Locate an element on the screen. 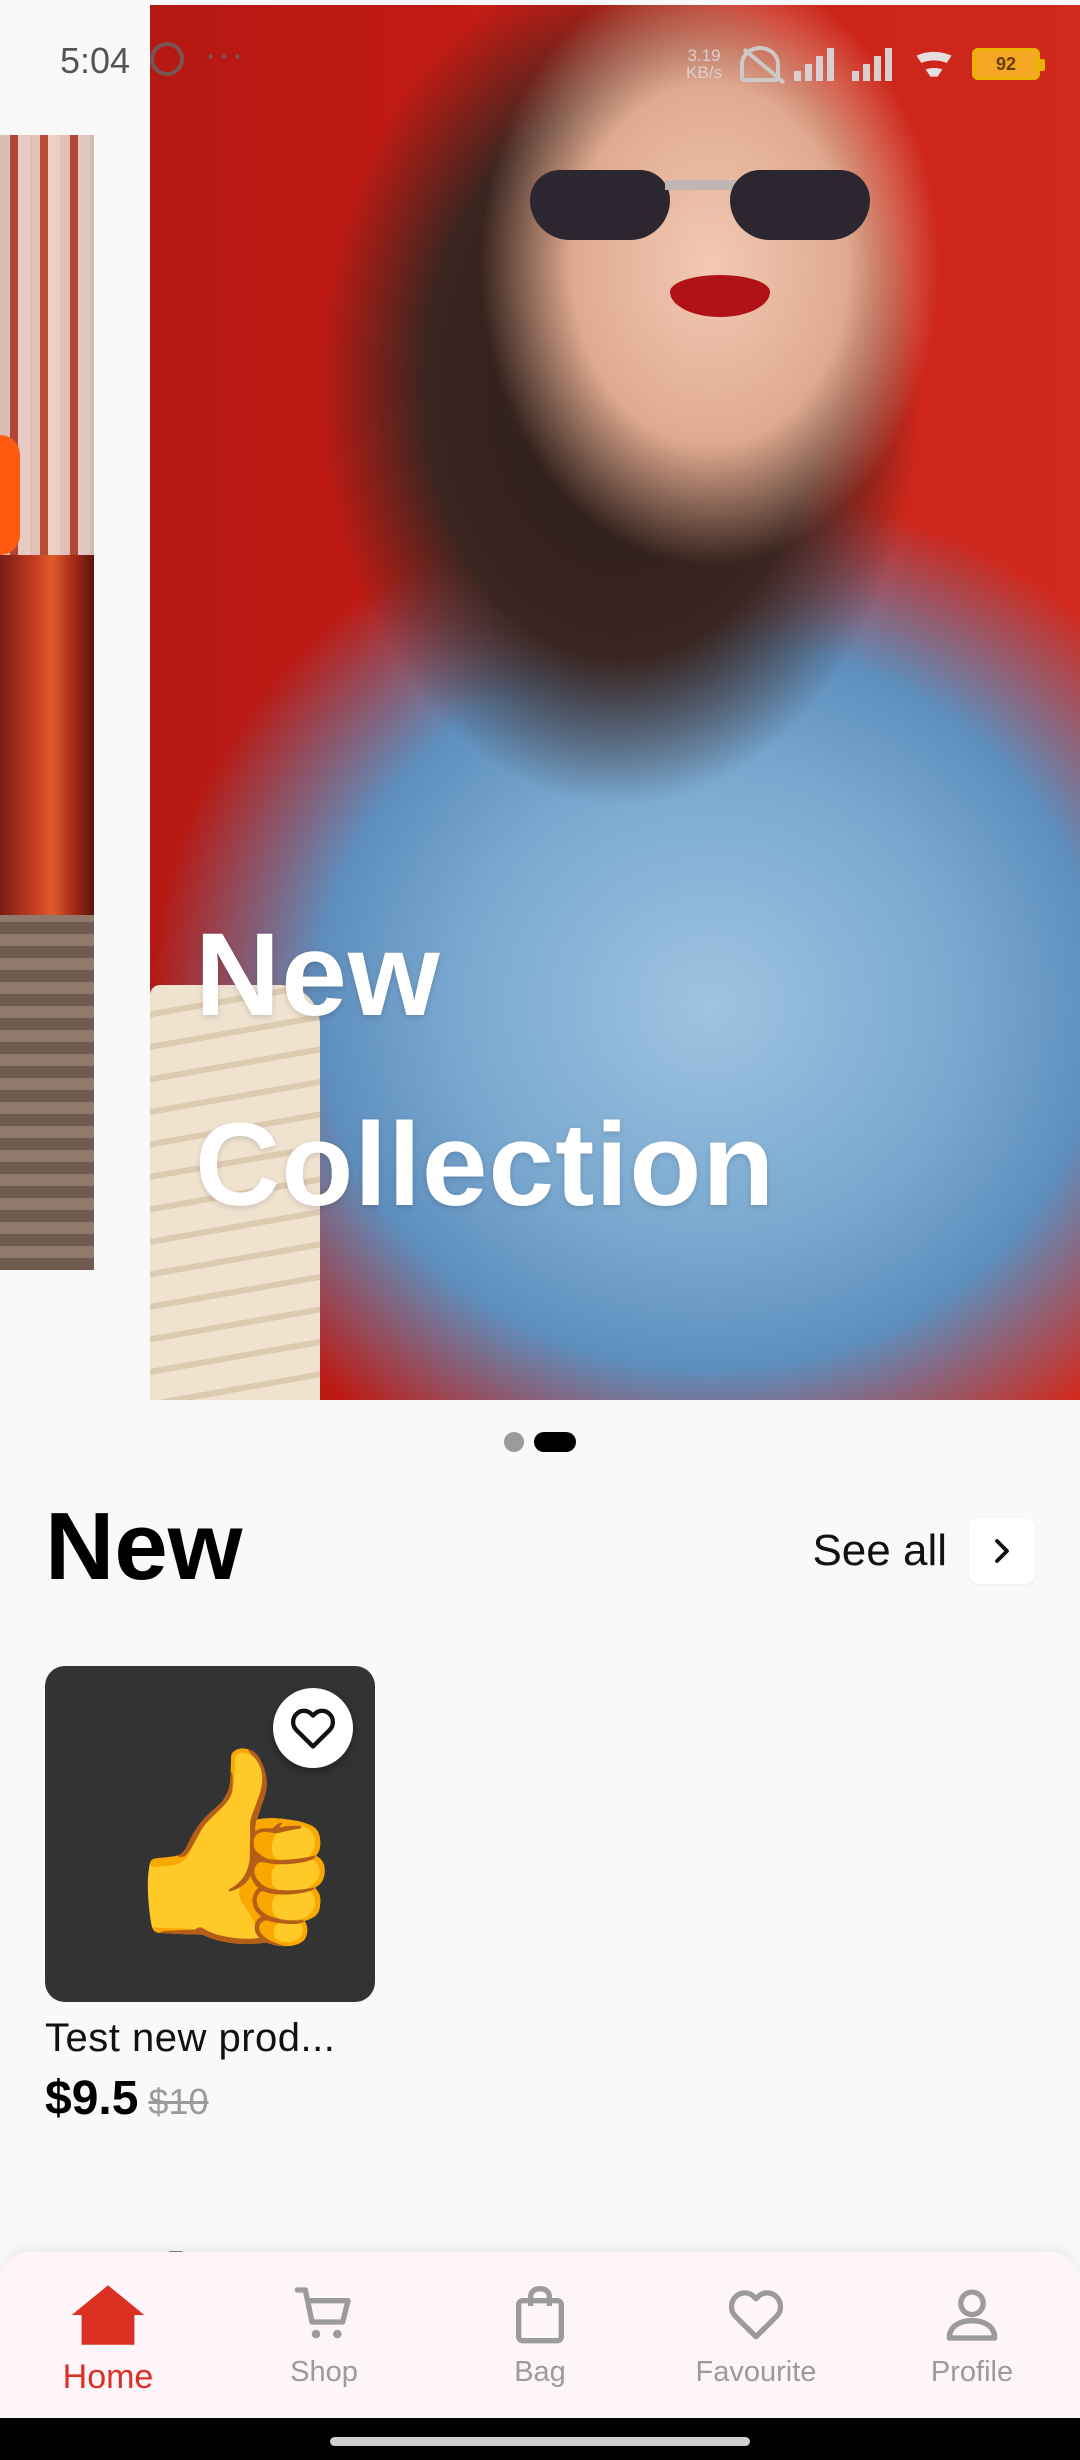 Image resolution: width=1080 pixels, height=2460 pixels. network-speed: 3.19 KB/s is located at coordinates (704, 64).